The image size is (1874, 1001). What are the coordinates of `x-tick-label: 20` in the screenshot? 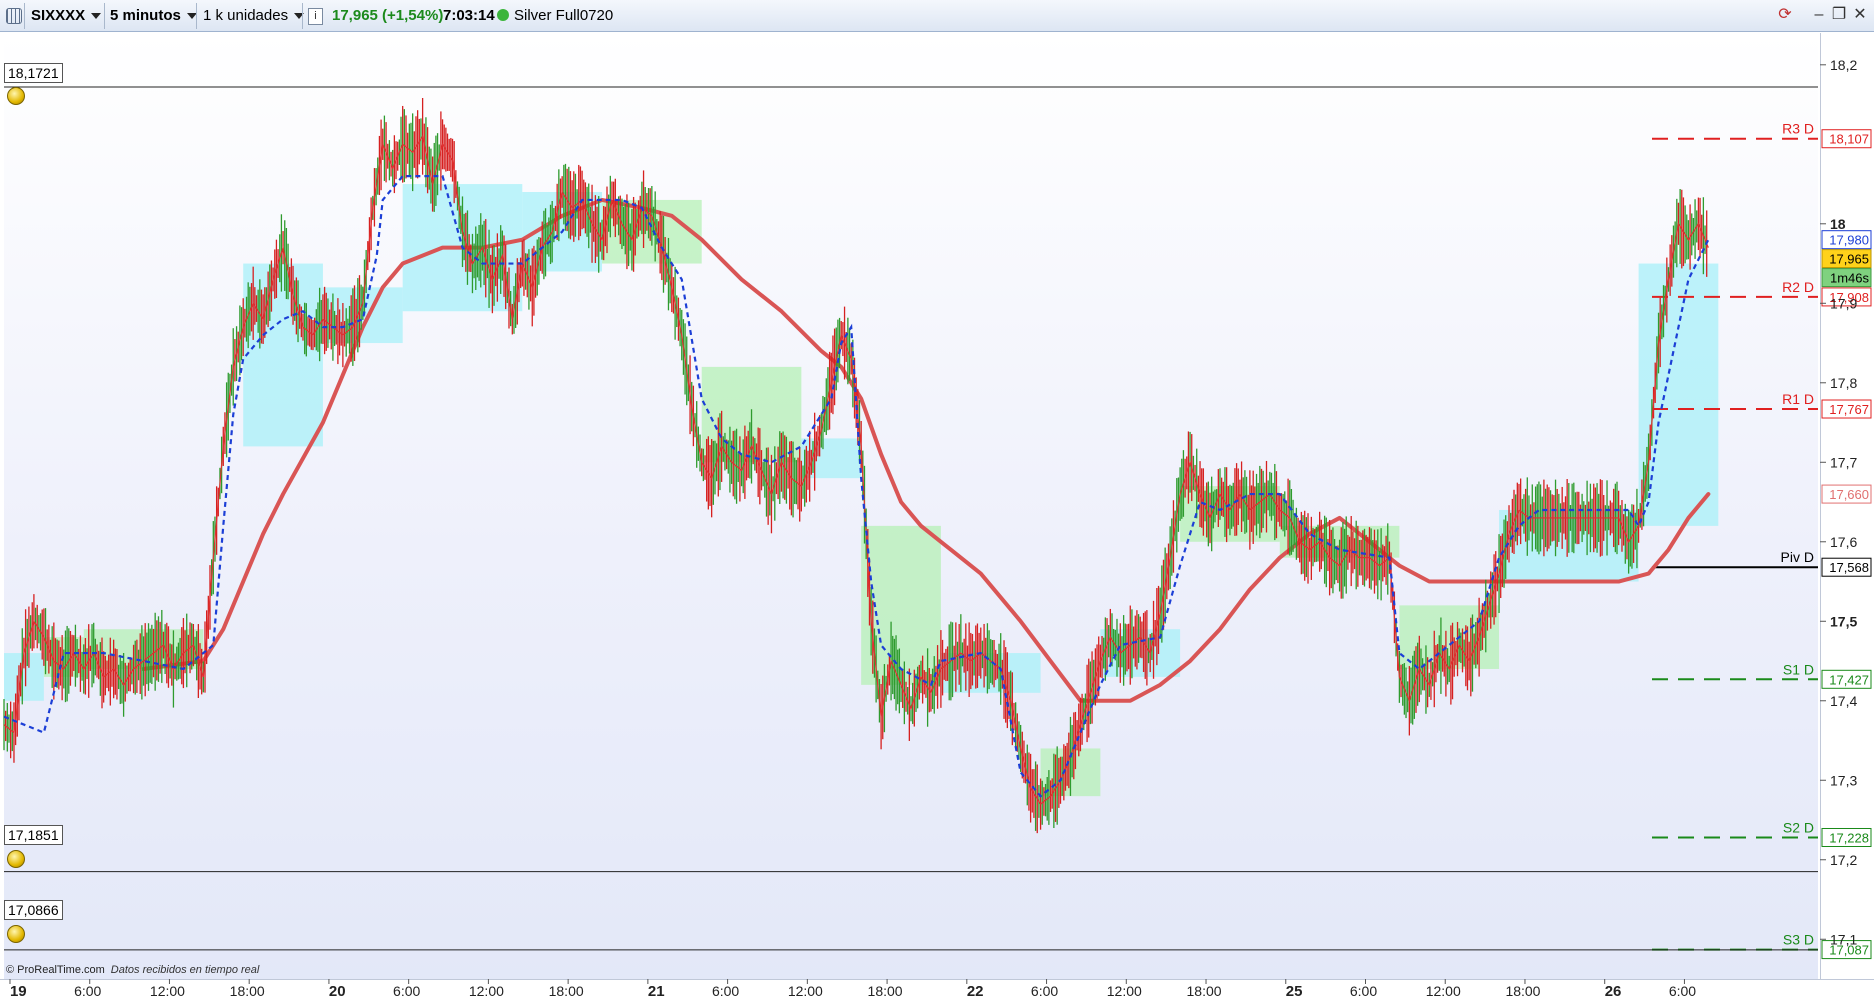 It's located at (337, 991).